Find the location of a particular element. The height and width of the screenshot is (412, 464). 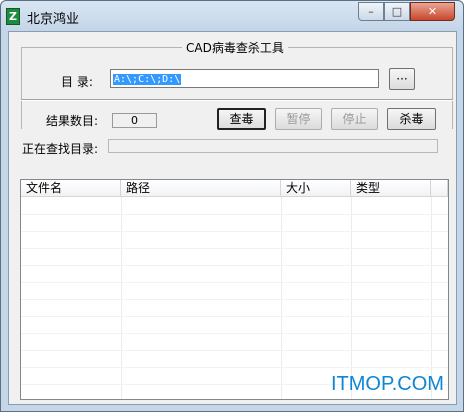

col-header-size: 大小 is located at coordinates (316, 188).